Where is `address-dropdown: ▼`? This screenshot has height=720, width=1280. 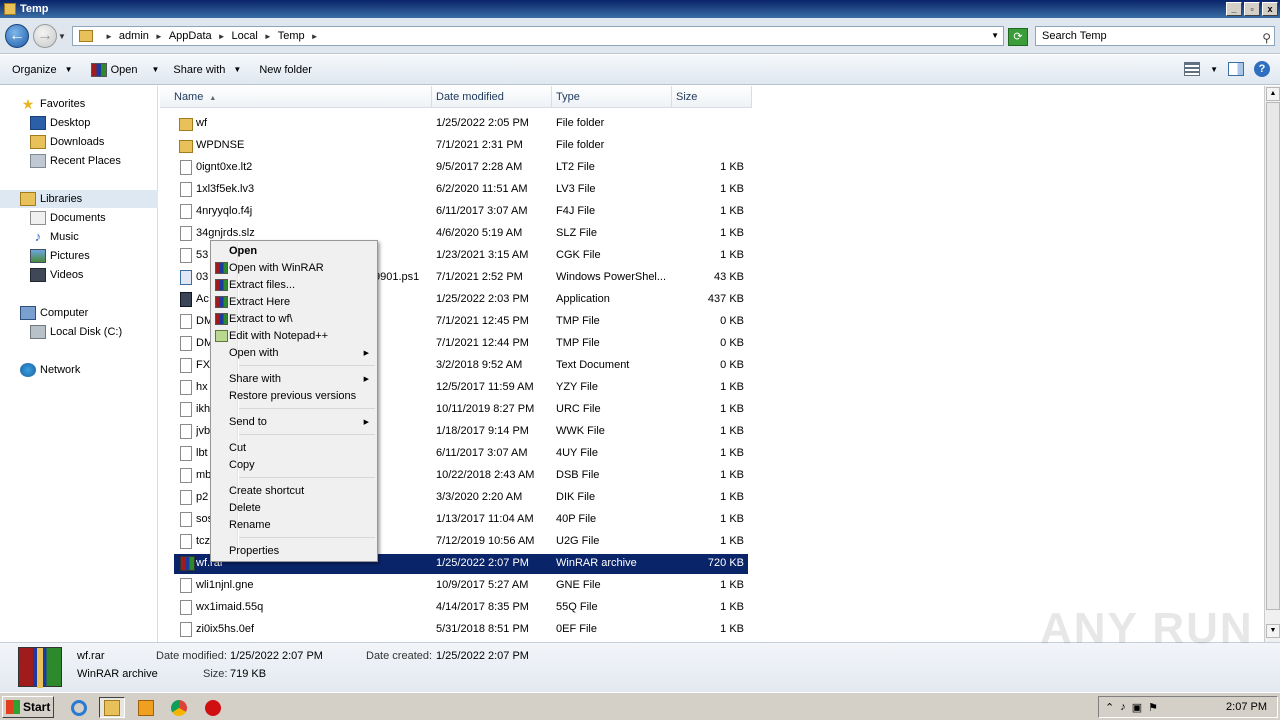
address-dropdown: ▼ is located at coordinates (995, 35).